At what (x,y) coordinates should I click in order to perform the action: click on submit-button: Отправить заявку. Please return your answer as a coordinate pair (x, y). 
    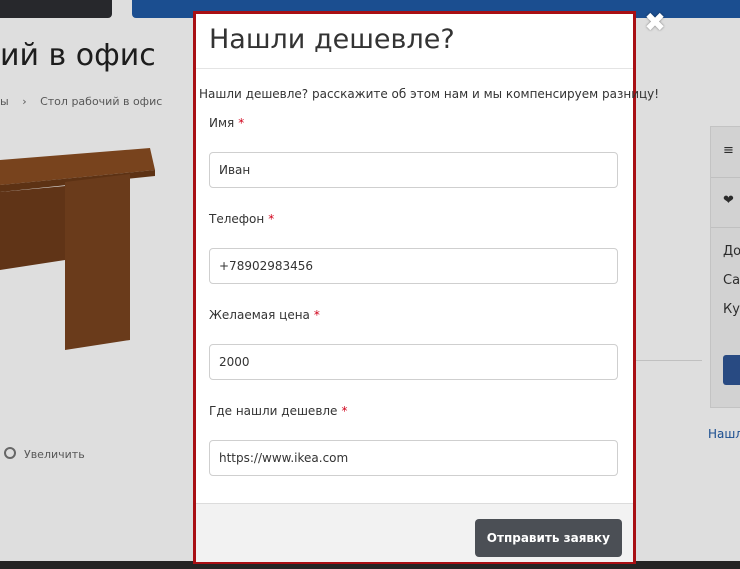
    Looking at the image, I should click on (548, 538).